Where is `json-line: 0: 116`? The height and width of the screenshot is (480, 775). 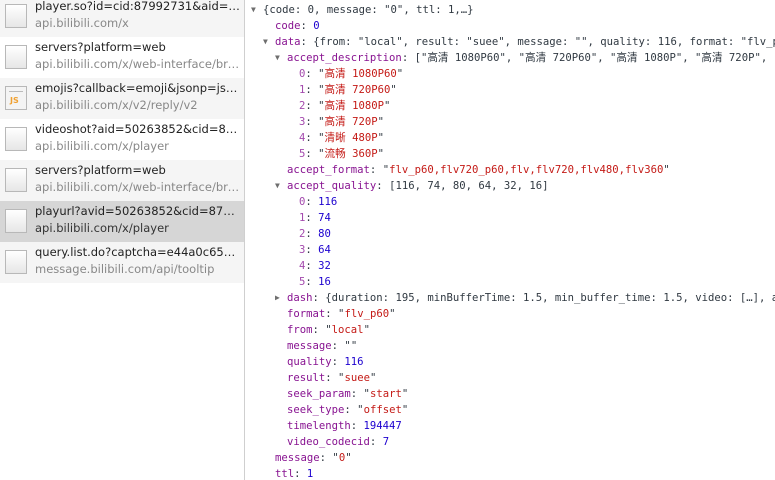
json-line: 0: 116 is located at coordinates (318, 202).